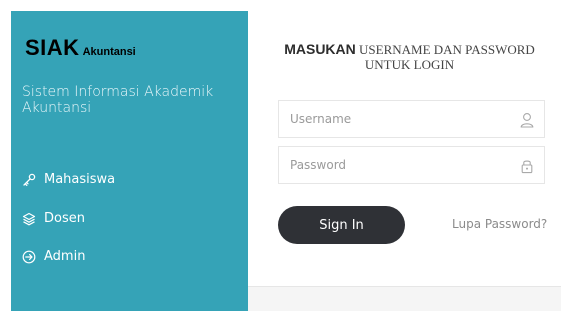  I want to click on sidebar-item-mahasiswa: Mahasiswa, so click(68, 179).